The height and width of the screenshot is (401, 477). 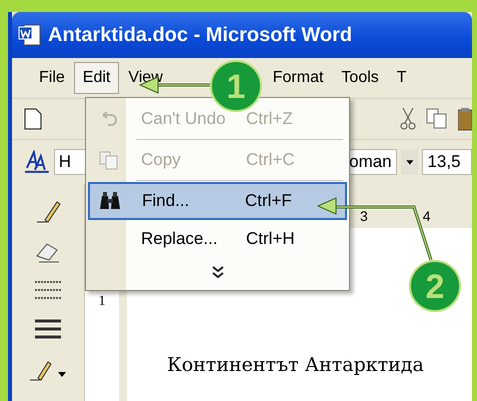 What do you see at coordinates (295, 365) in the screenshot?
I see `document-text: Континентът Антарктида` at bounding box center [295, 365].